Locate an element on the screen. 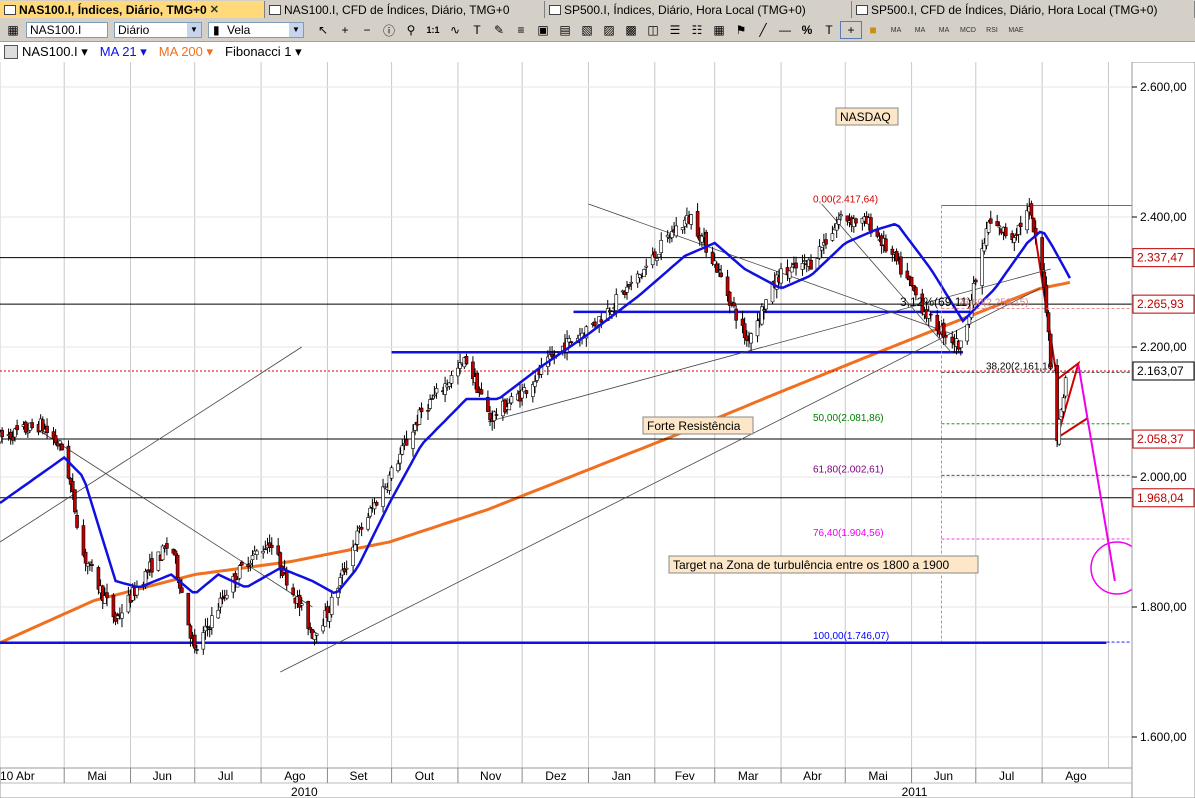 This screenshot has height=798, width=1195. crosshair-icon: + is located at coordinates (345, 30).